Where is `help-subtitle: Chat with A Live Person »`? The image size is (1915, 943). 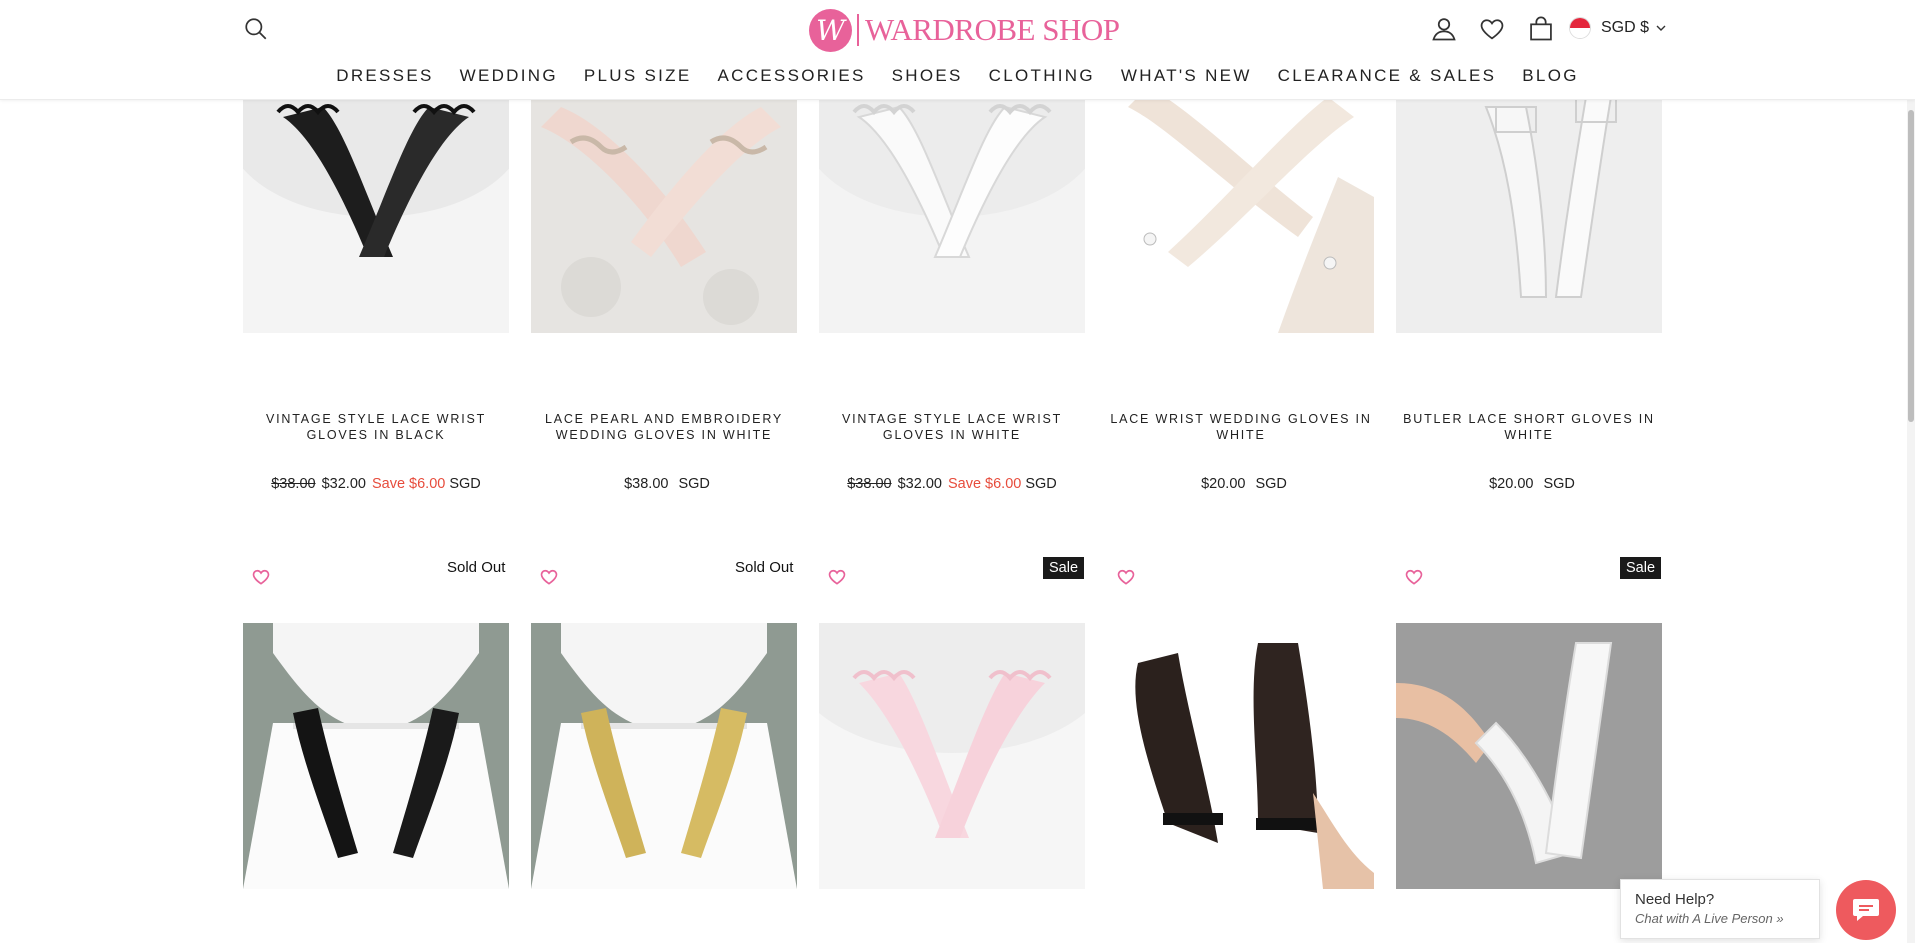 help-subtitle: Chat with A Live Person » is located at coordinates (1709, 918).